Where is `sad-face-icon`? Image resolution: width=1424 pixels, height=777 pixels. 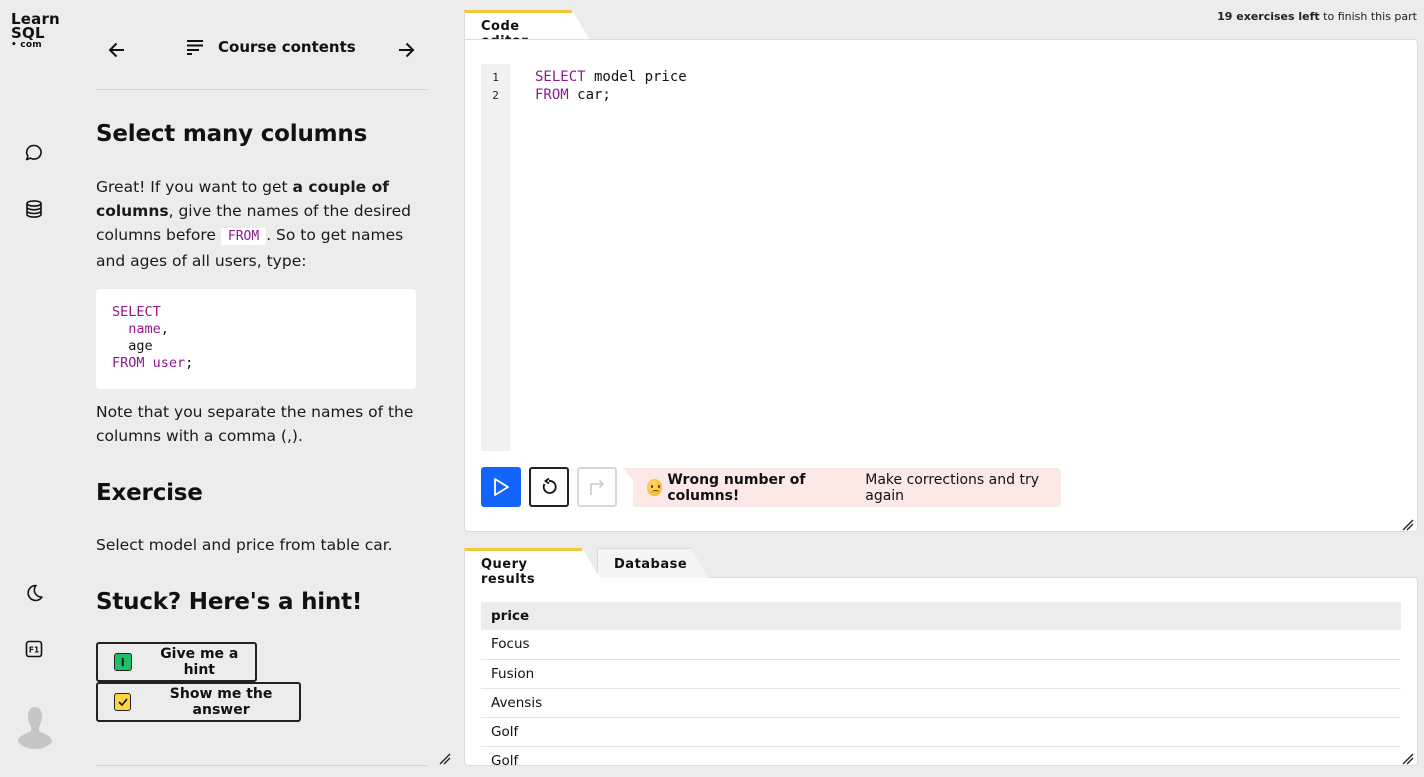 sad-face-icon is located at coordinates (655, 487).